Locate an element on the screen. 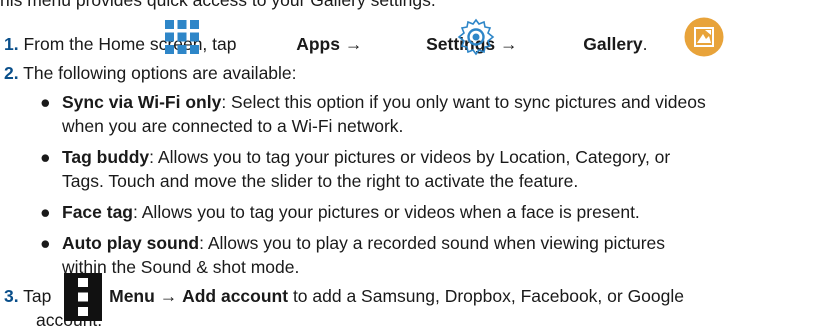 The image size is (837, 332). step-2-text: The following options are available: is located at coordinates (160, 73).